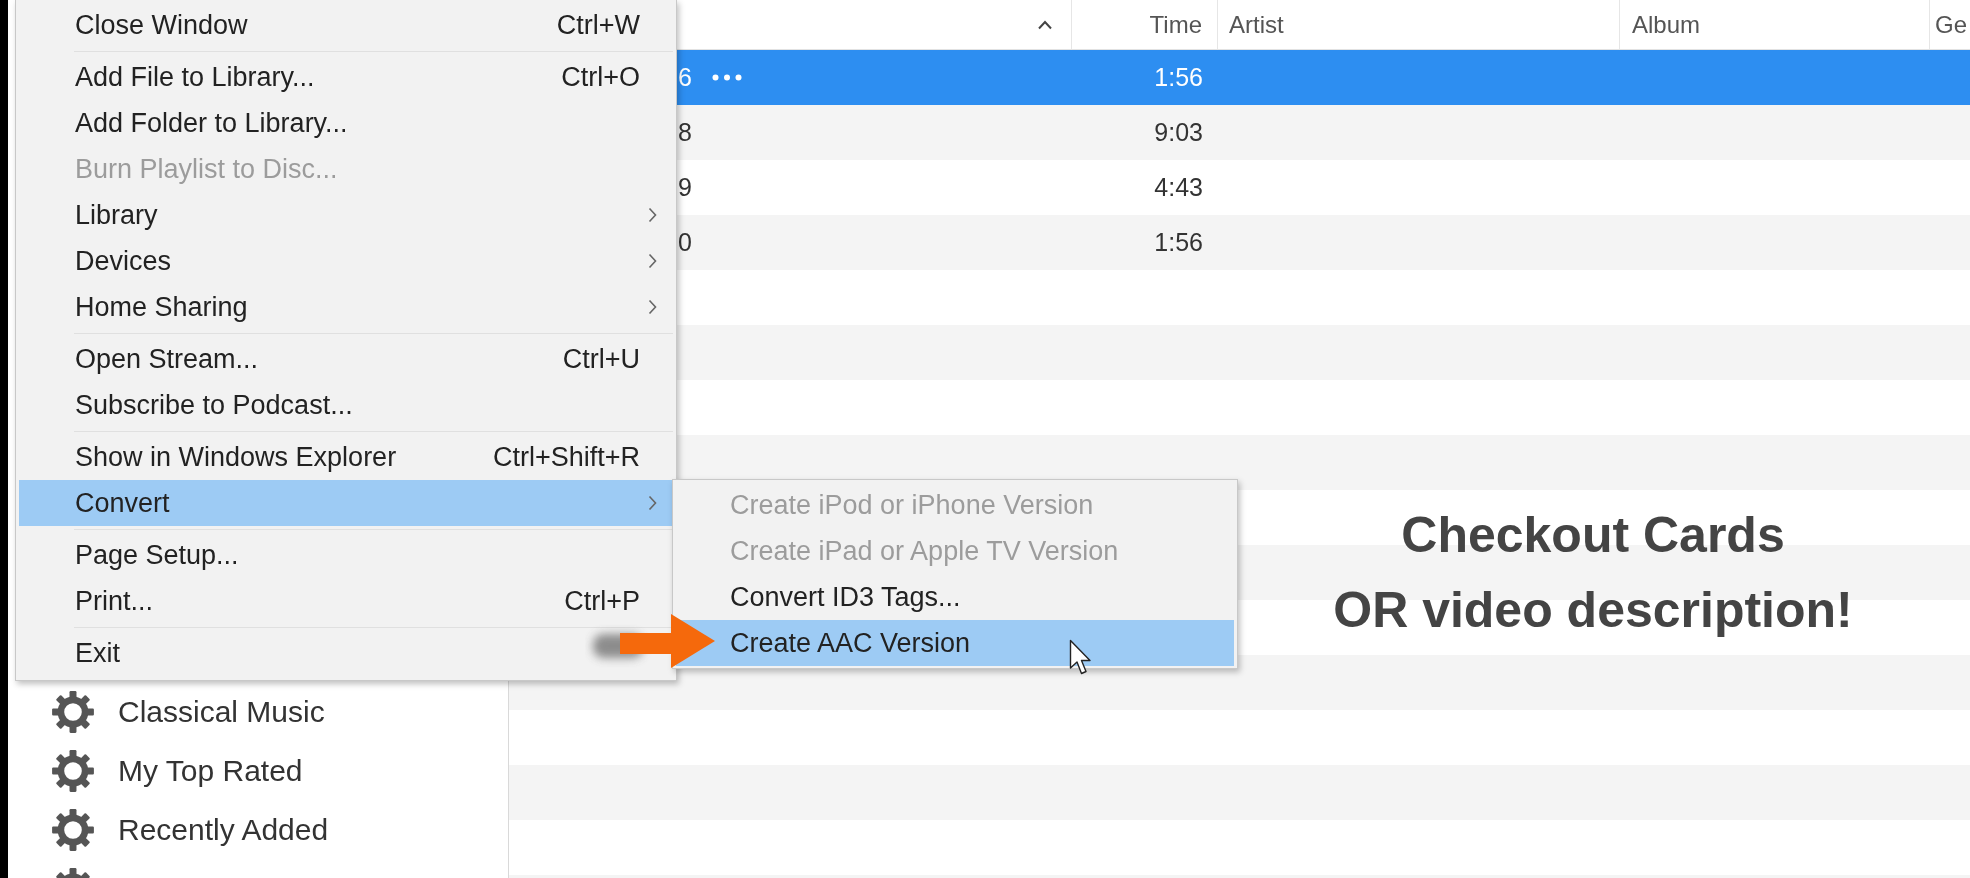  What do you see at coordinates (685, 187) in the screenshot?
I see `track-name: 9` at bounding box center [685, 187].